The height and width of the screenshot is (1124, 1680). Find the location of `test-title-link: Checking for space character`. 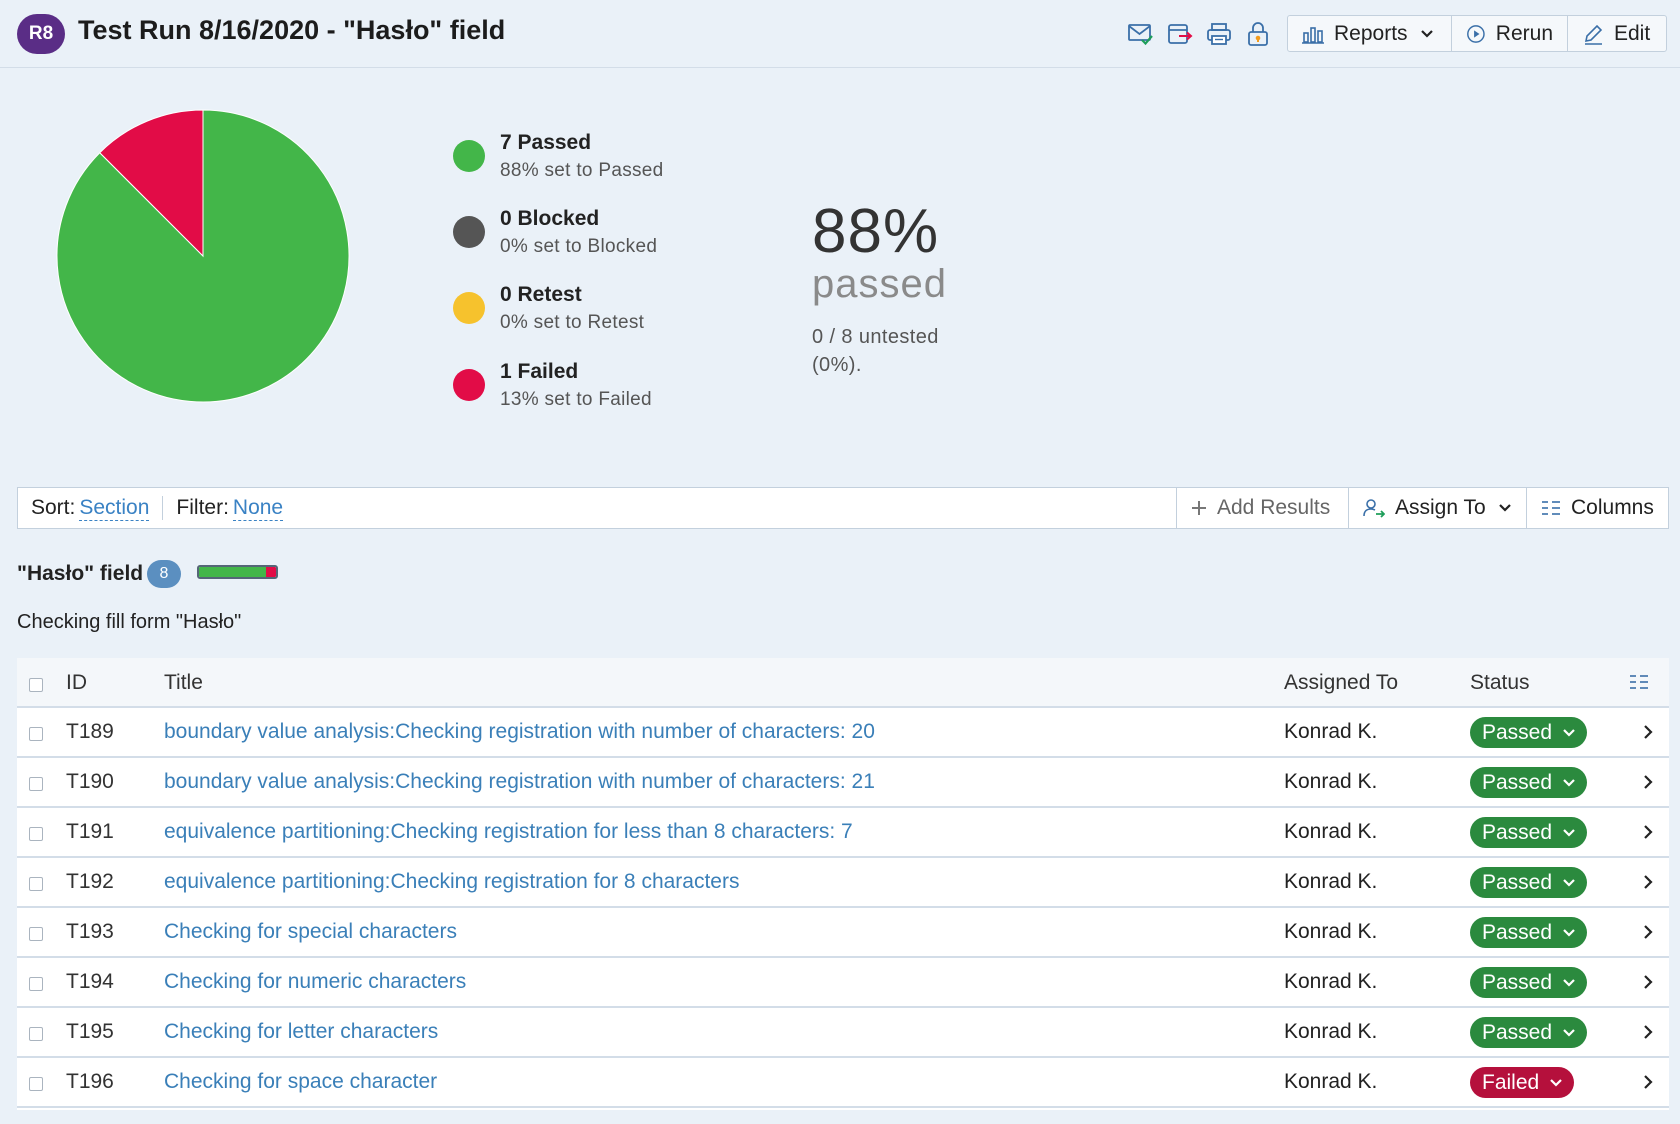

test-title-link: Checking for space character is located at coordinates (300, 1082).